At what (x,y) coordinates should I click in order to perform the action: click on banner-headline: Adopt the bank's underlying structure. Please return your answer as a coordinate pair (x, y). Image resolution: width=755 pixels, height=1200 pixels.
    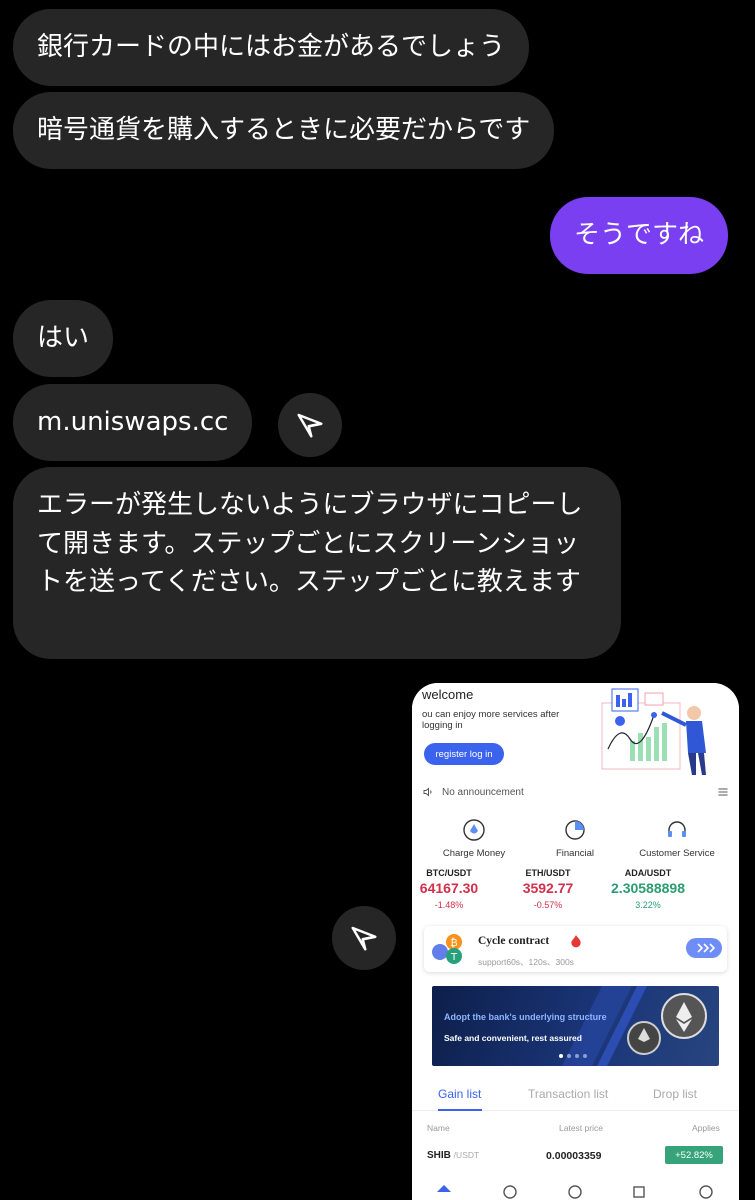
    Looking at the image, I should click on (525, 1017).